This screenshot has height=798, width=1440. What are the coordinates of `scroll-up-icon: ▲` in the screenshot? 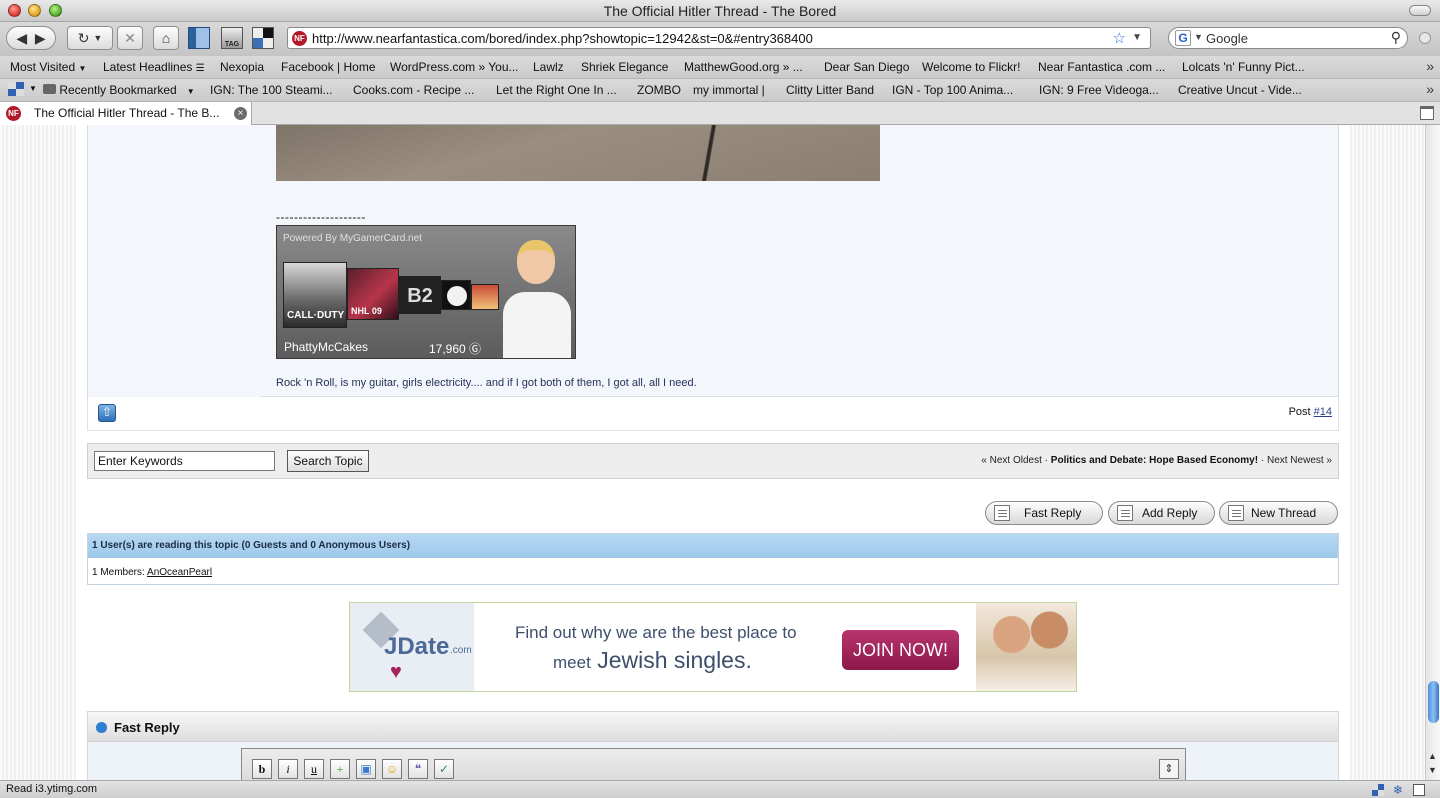 It's located at (1432, 756).